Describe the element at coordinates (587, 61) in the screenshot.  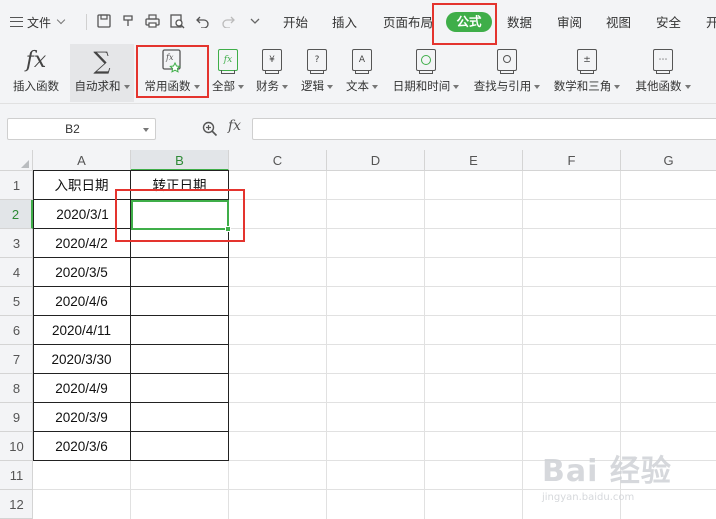
I see `math-book-icon: ±` at that location.